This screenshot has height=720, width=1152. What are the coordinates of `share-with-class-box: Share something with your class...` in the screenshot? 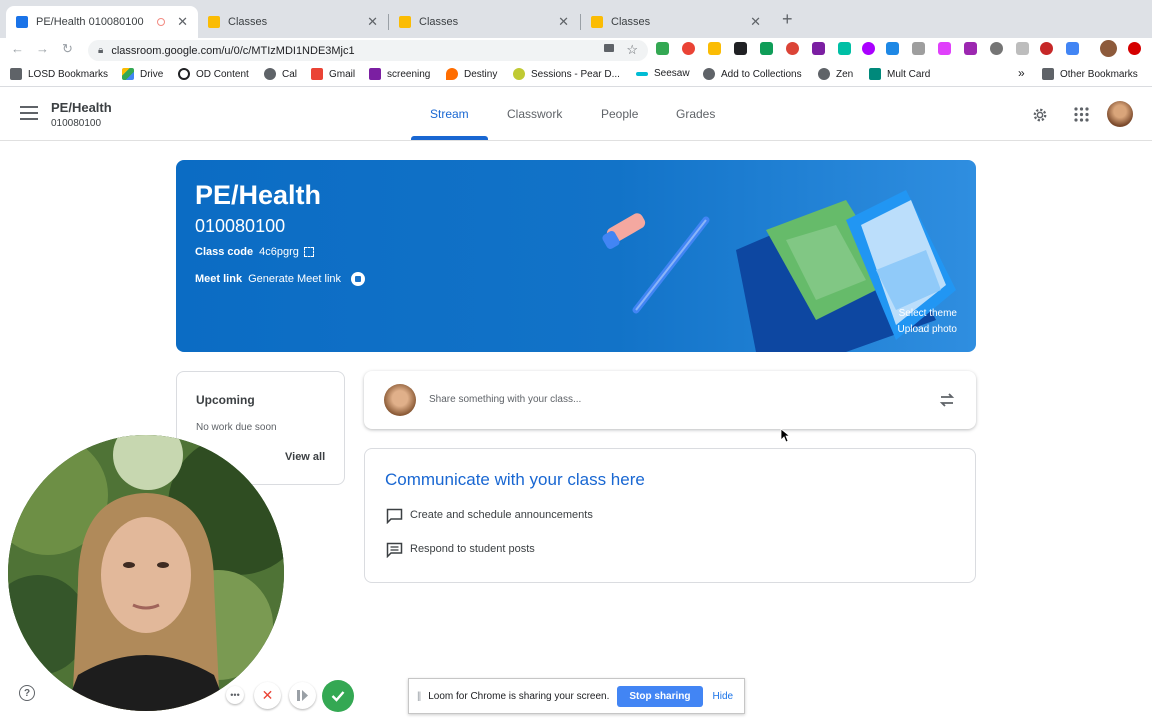 It's located at (670, 400).